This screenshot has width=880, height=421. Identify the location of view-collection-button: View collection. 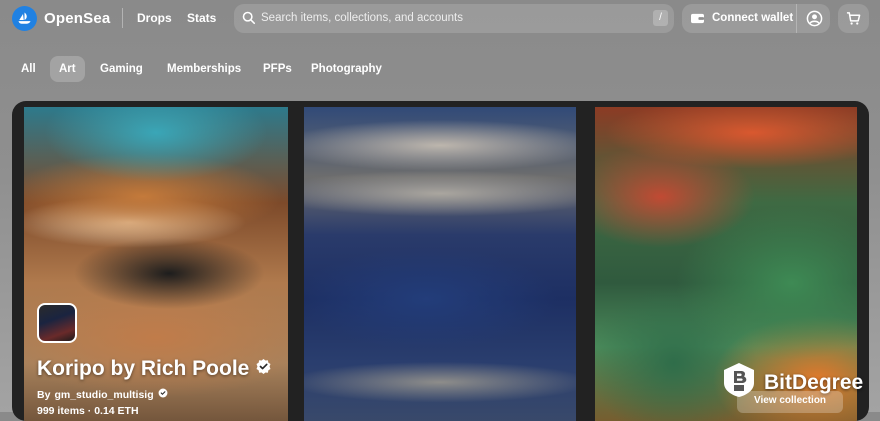
(790, 402).